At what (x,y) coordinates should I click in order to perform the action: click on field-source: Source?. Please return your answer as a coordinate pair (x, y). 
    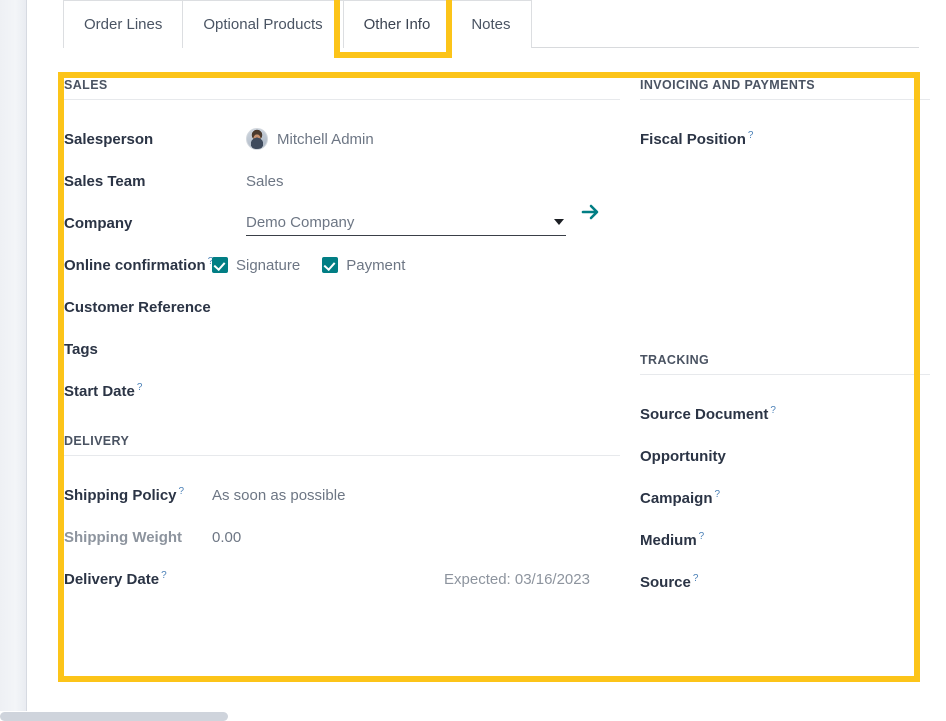
    Looking at the image, I should click on (785, 582).